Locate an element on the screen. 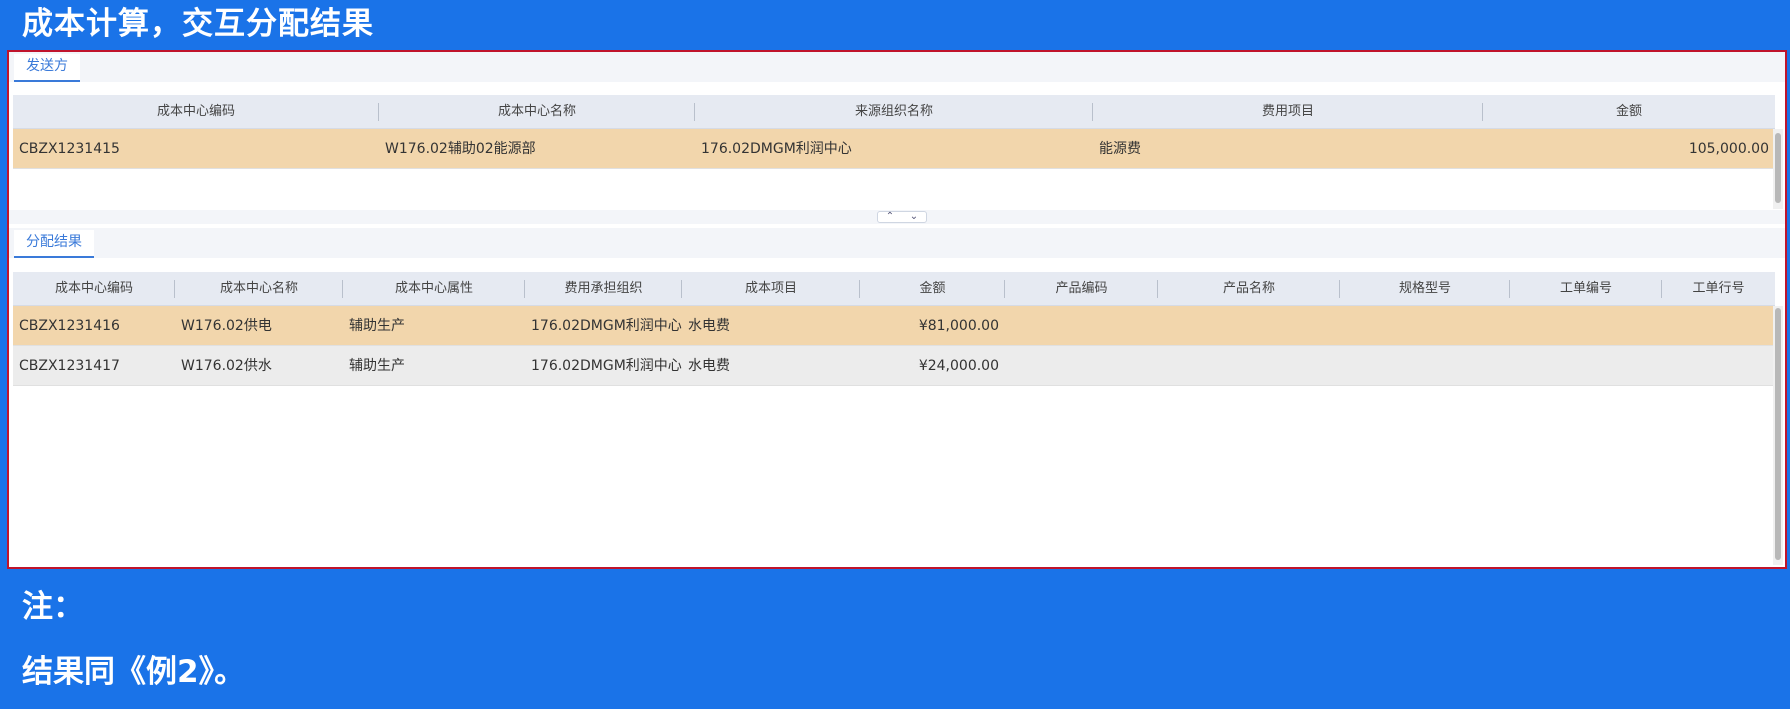  cell-cost-center-code: CBZX1231417 is located at coordinates (69, 366).